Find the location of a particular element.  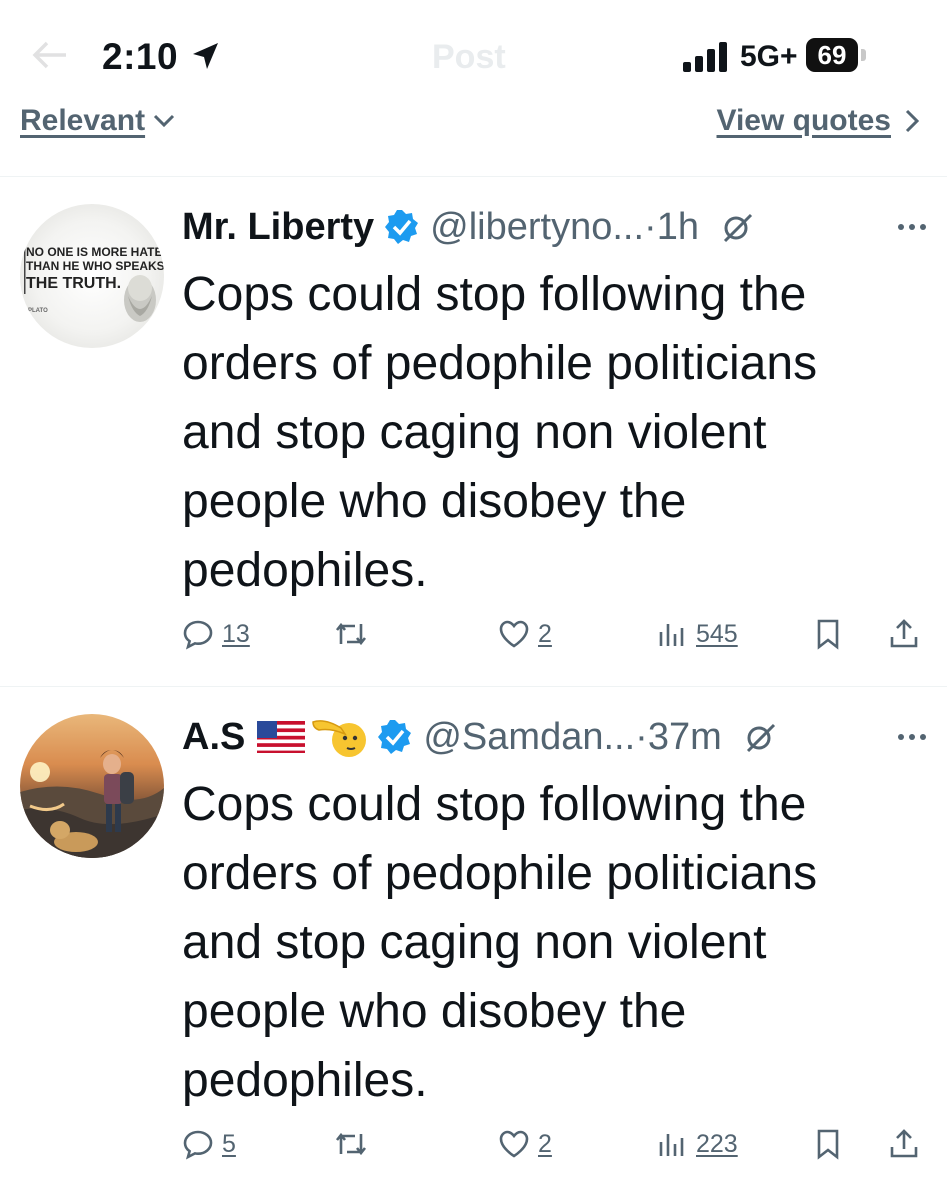

header-title: Post is located at coordinates (469, 57).